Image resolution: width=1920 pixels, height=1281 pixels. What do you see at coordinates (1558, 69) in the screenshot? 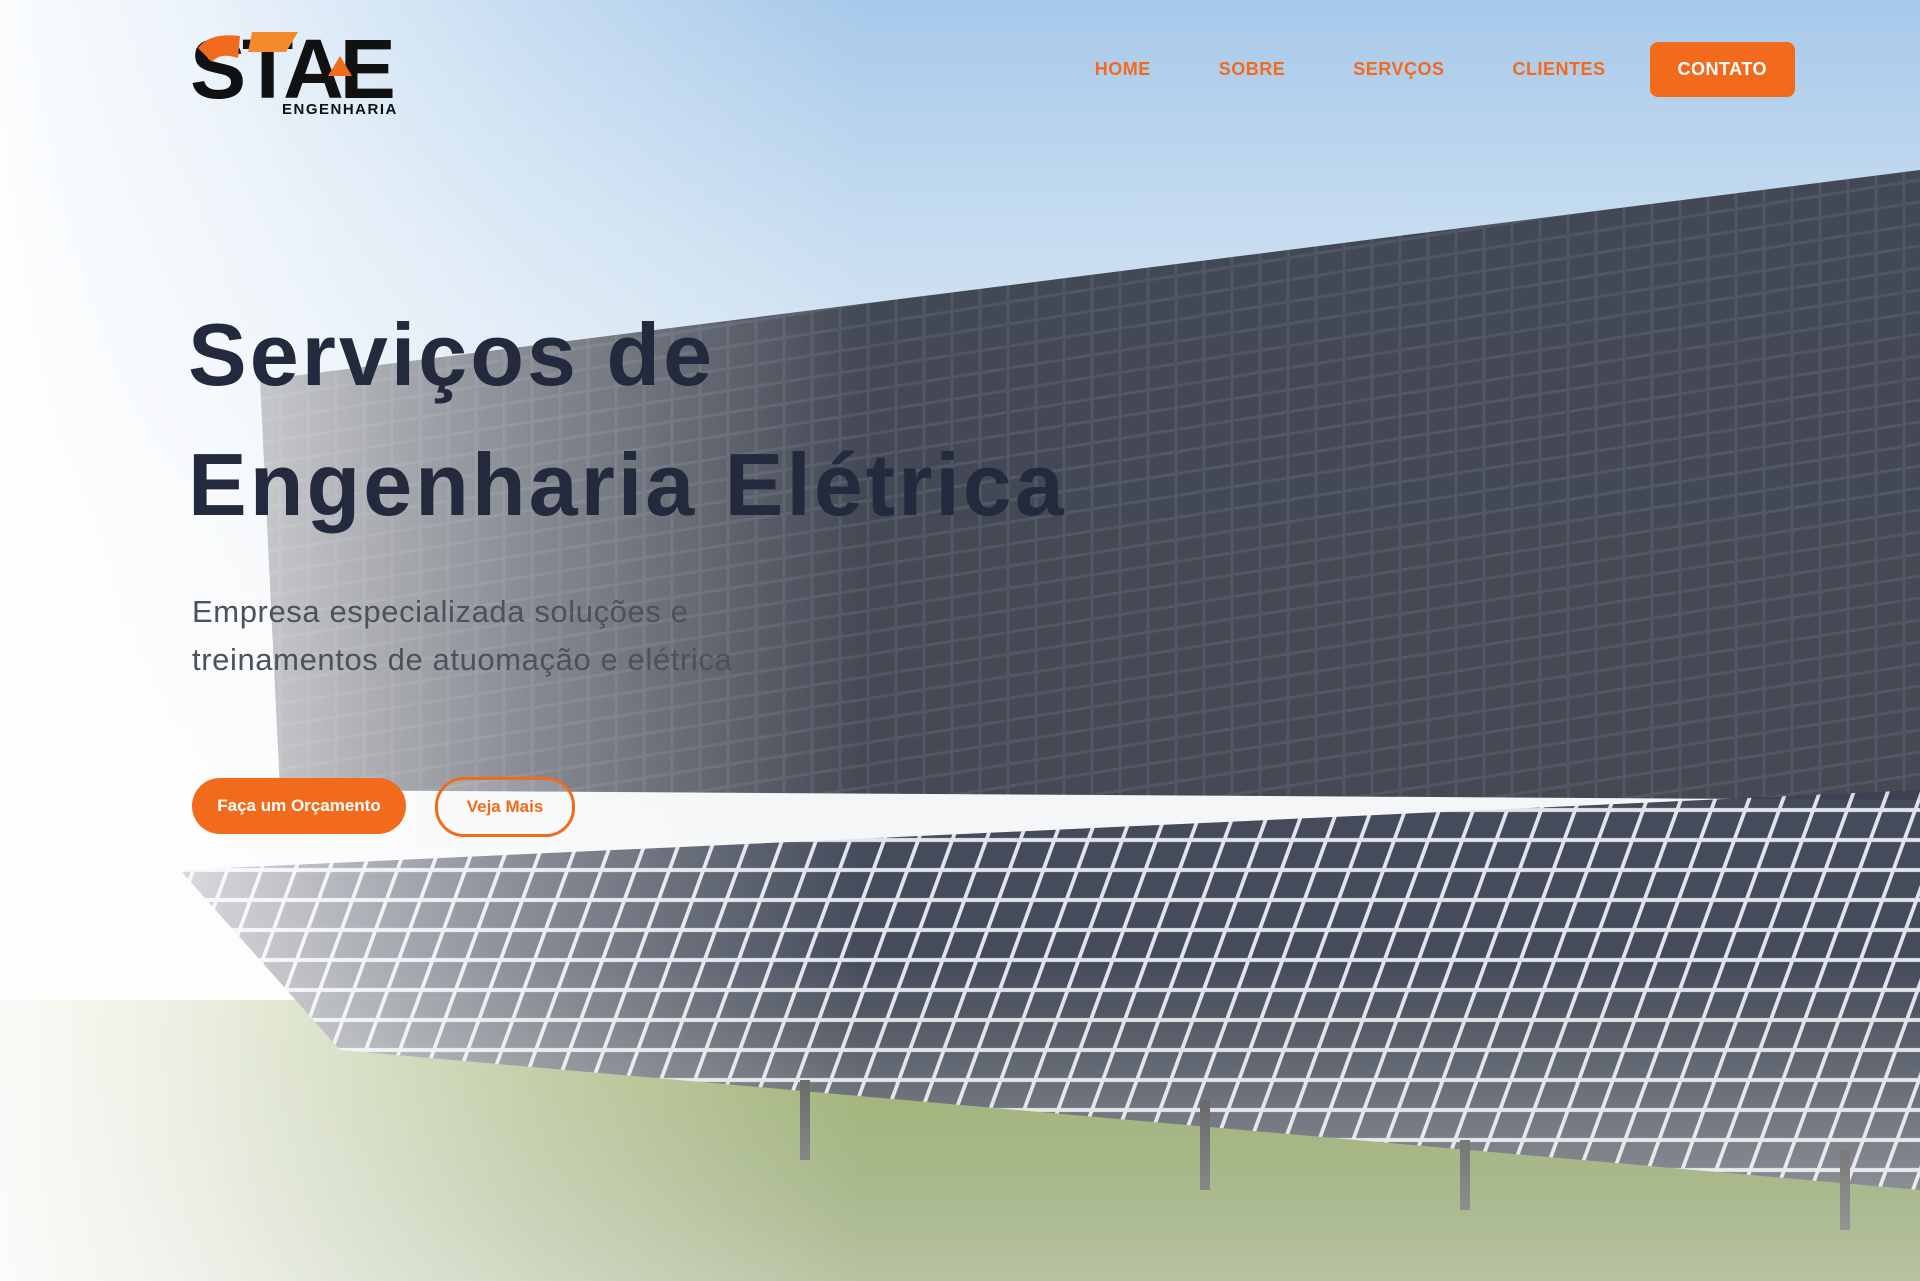
I see `nav-clientes: CLIENTES` at bounding box center [1558, 69].